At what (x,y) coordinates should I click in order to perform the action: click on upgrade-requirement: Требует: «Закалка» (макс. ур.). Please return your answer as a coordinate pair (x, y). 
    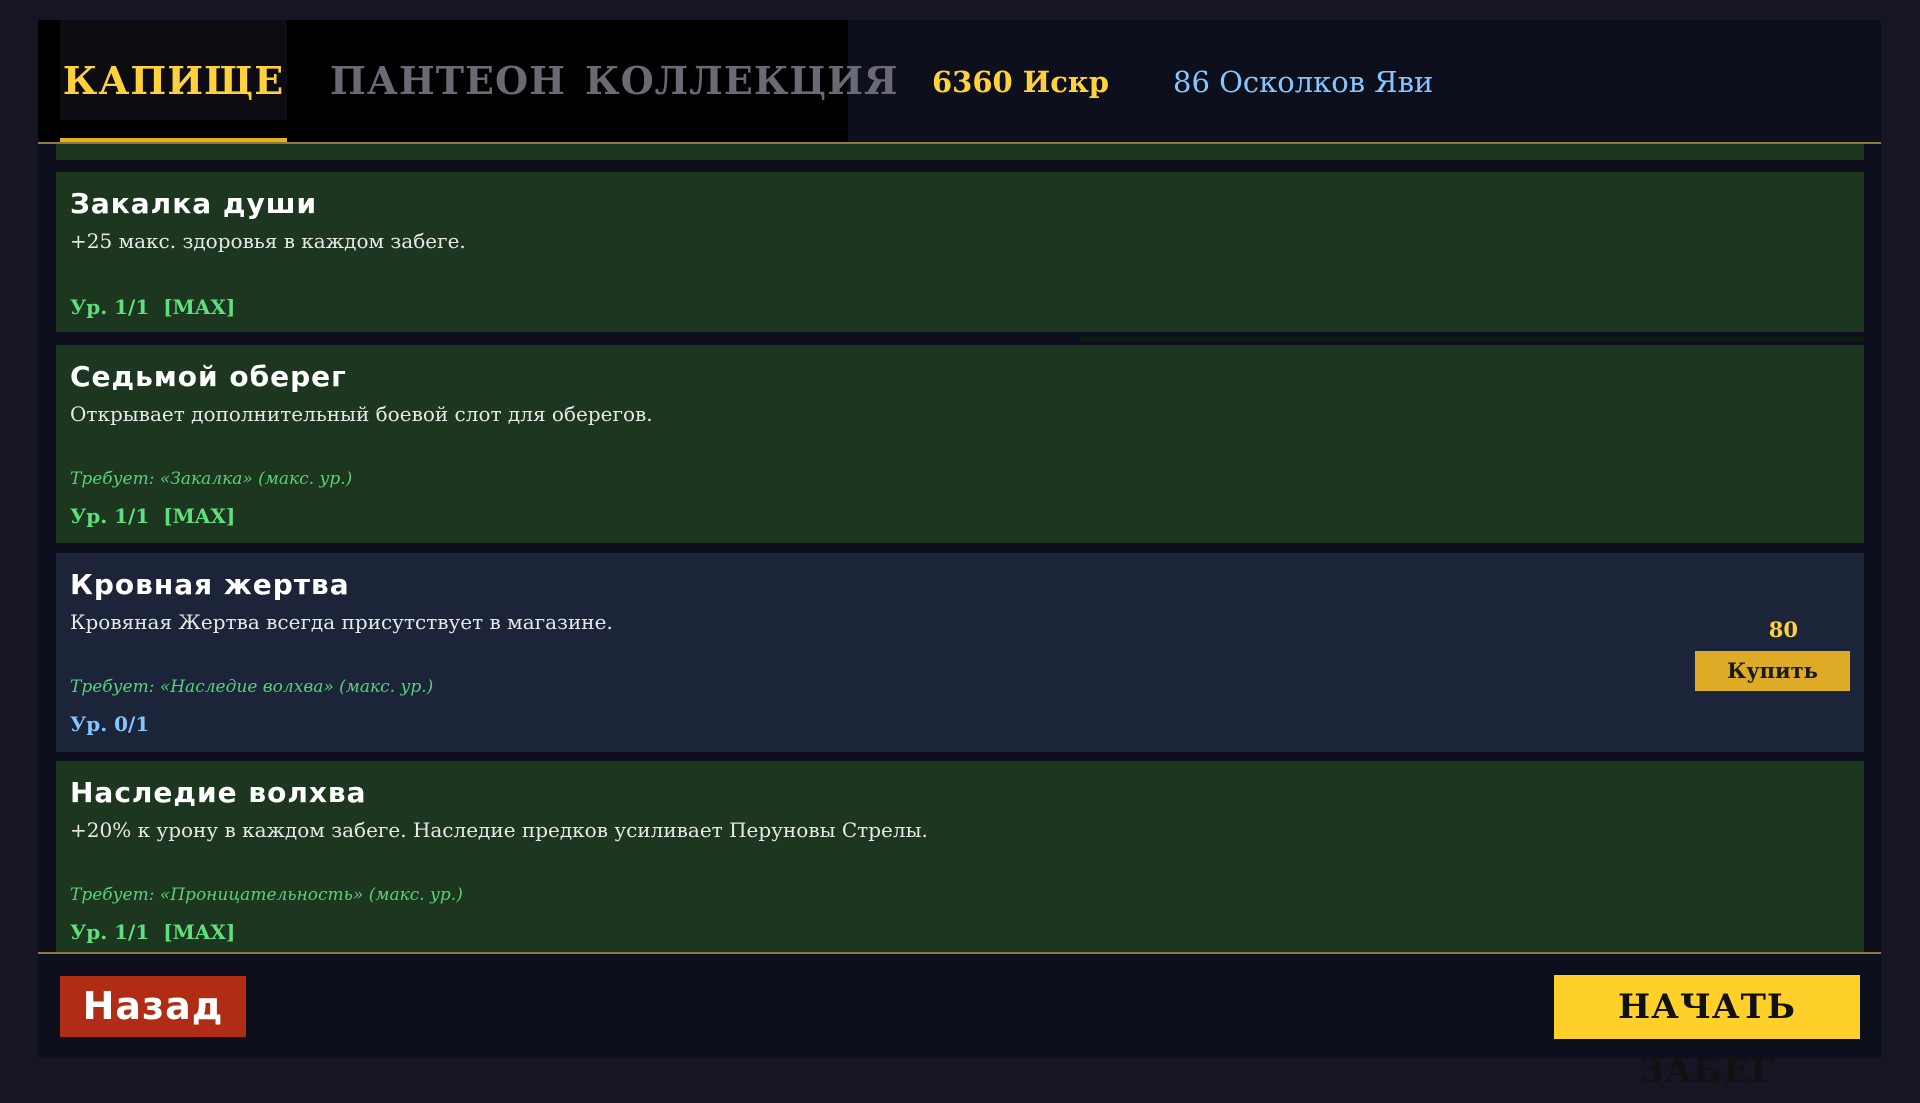
    Looking at the image, I should click on (211, 479).